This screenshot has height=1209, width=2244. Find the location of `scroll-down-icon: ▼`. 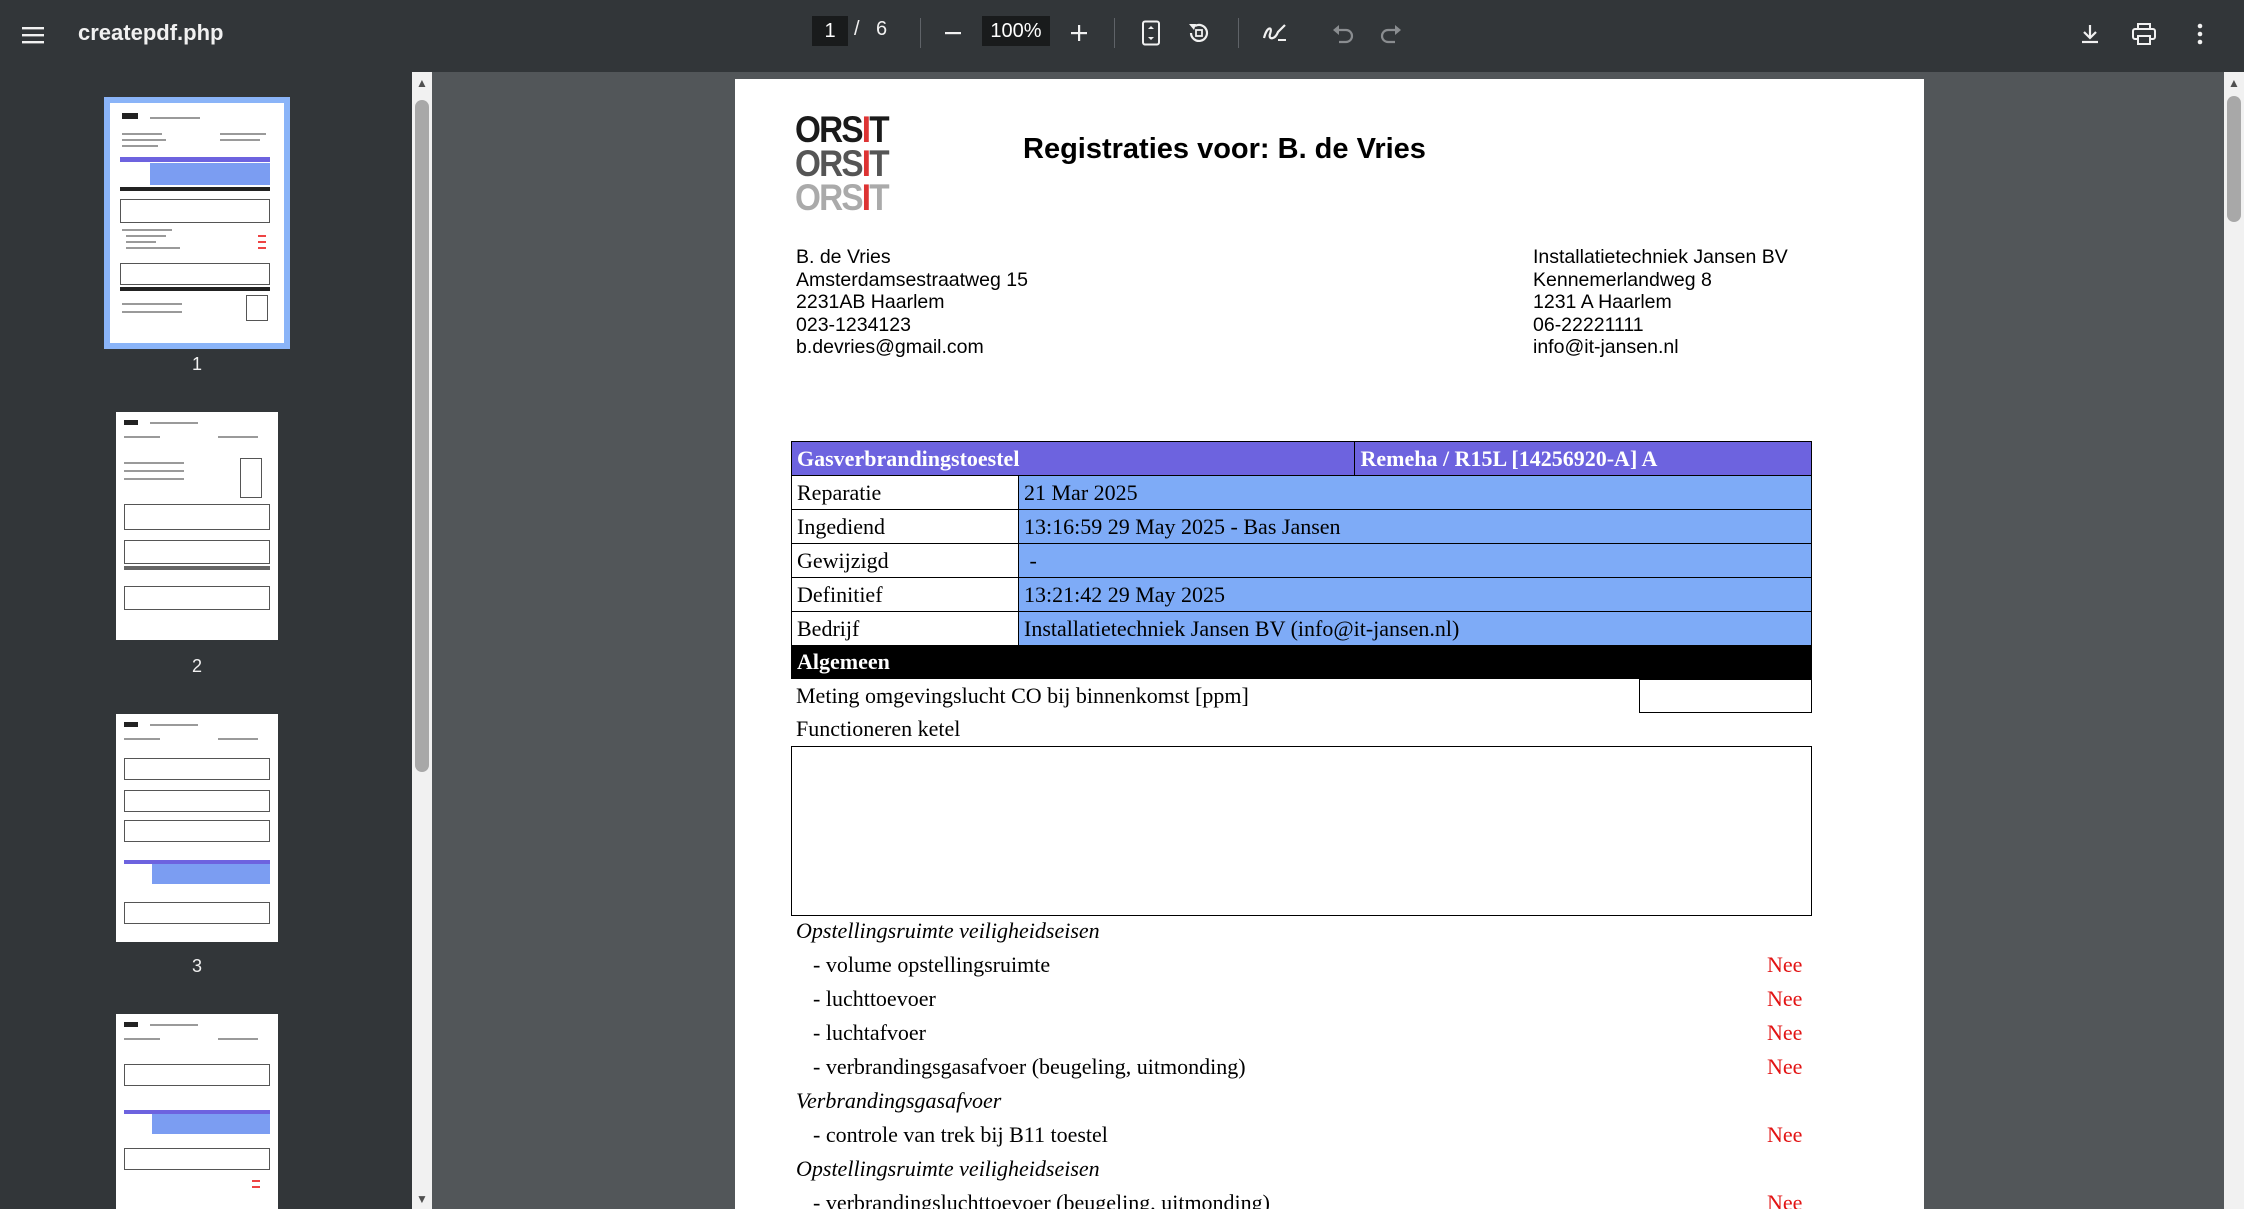

scroll-down-icon: ▼ is located at coordinates (422, 1200).